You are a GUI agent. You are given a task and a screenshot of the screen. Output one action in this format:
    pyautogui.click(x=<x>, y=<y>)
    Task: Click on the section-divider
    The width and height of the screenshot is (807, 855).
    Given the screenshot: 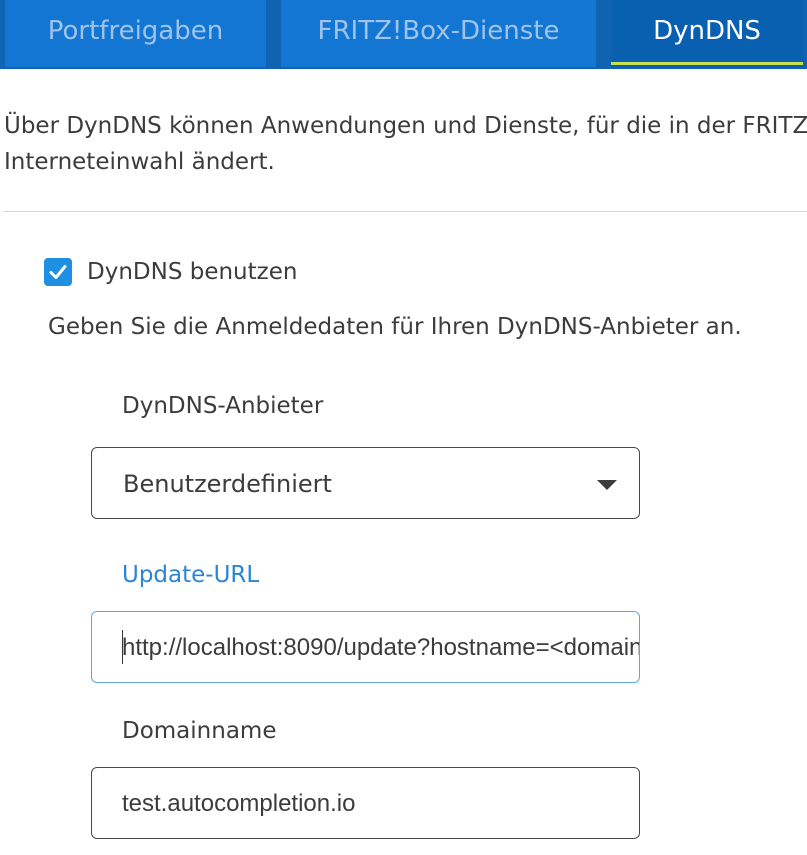 What is the action you would take?
    pyautogui.click(x=405, y=211)
    